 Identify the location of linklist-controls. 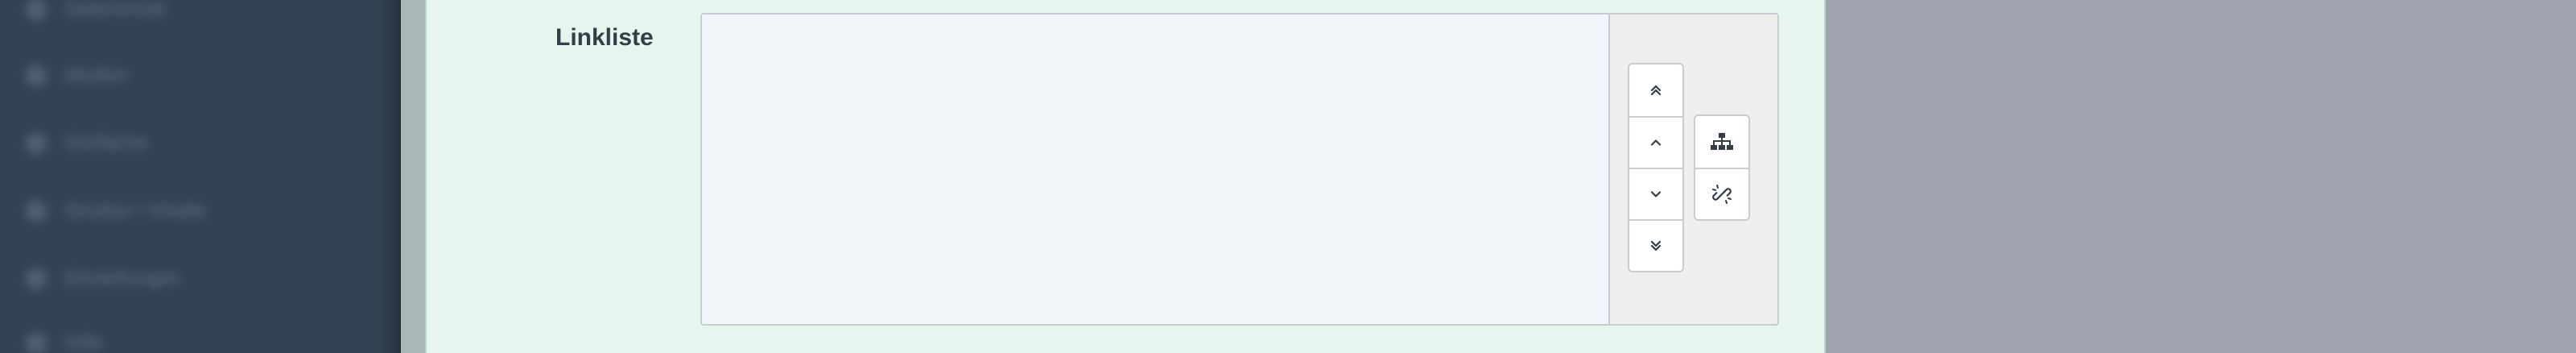
(1693, 169).